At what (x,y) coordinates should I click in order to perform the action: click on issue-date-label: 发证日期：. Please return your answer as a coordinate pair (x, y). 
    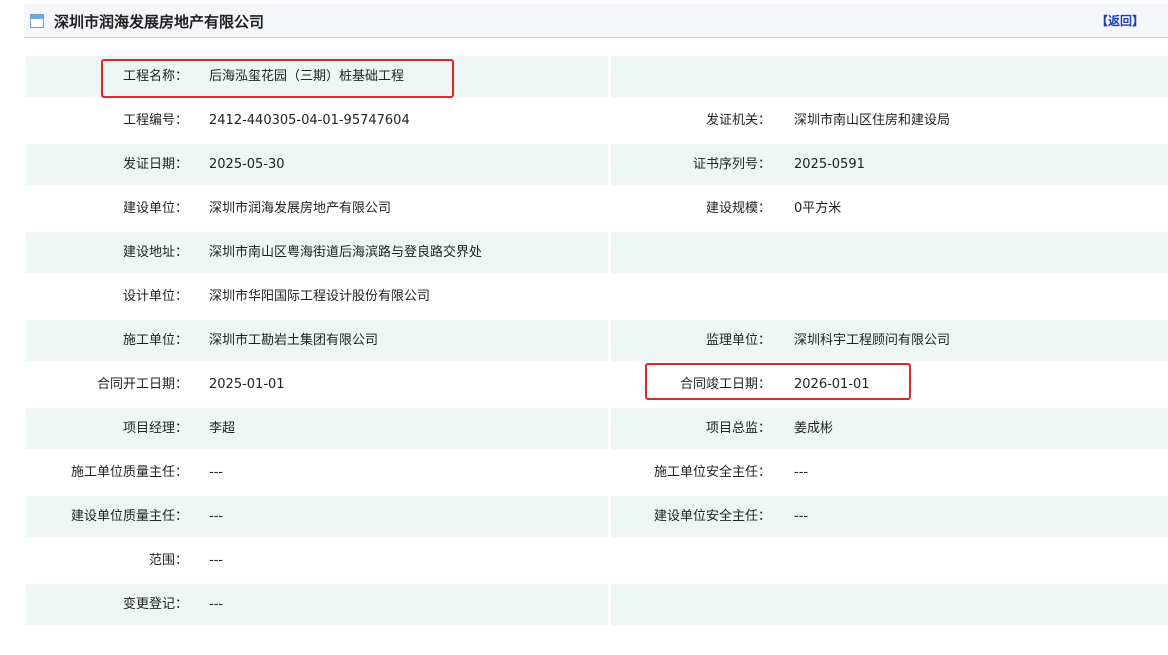
    Looking at the image, I should click on (114, 164).